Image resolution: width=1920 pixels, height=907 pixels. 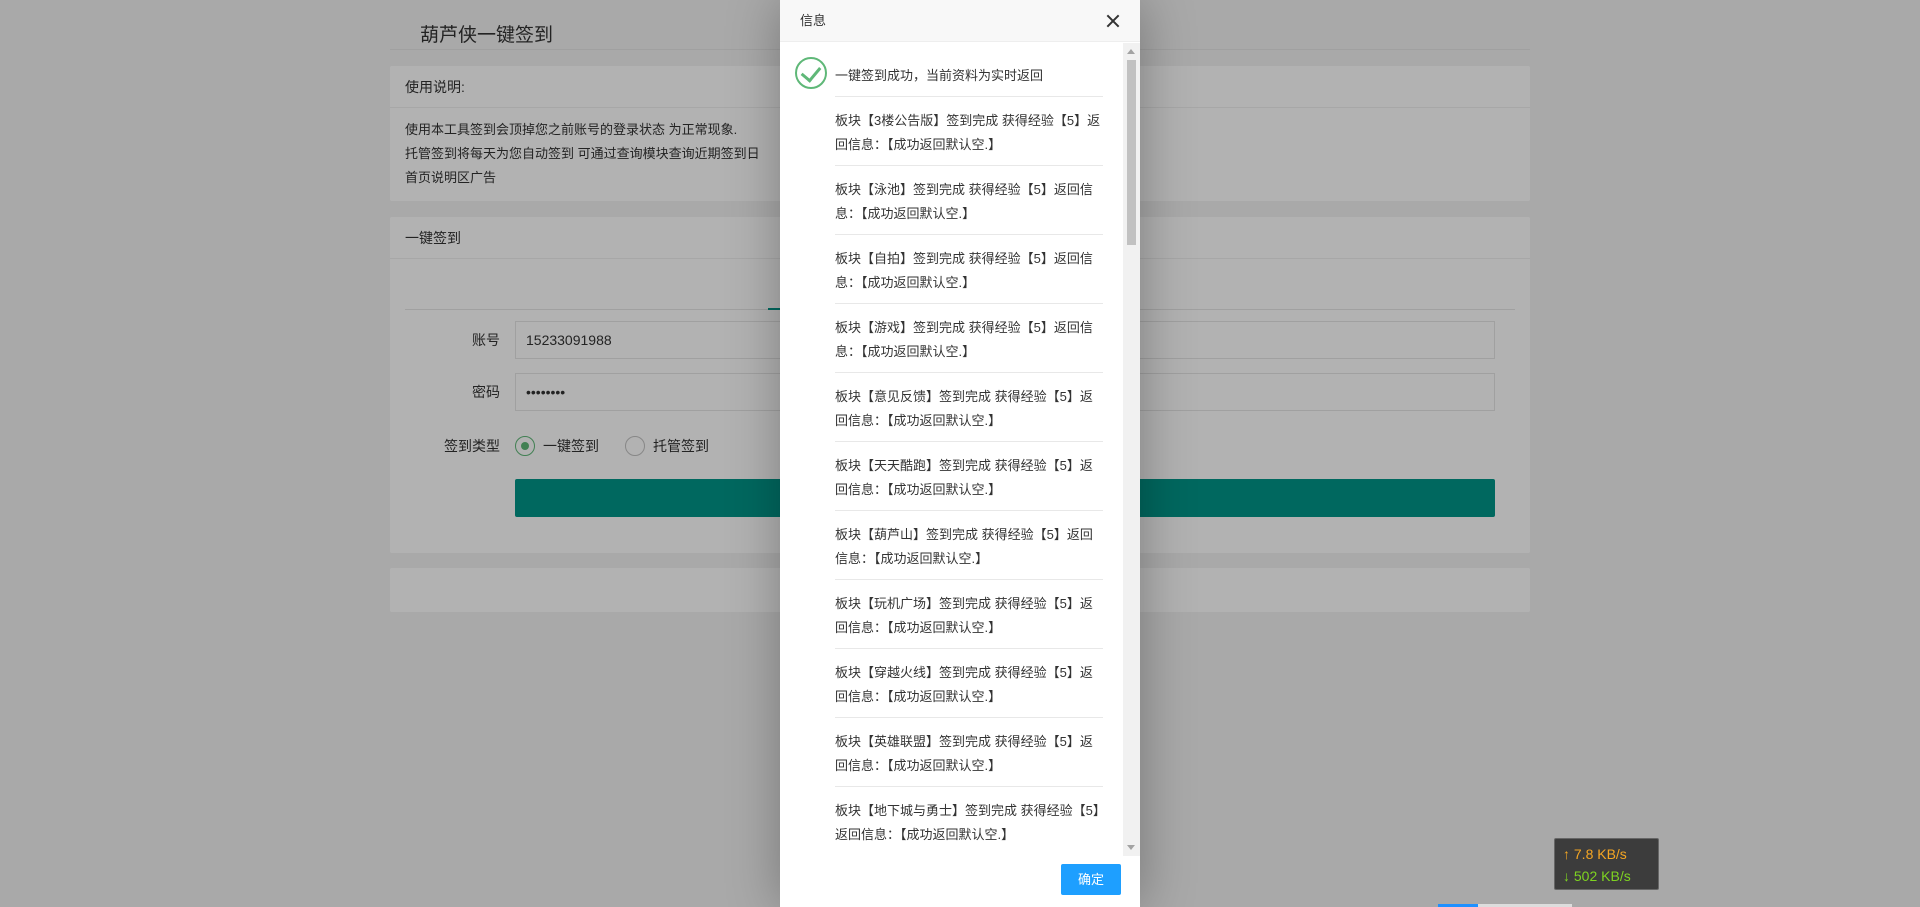 What do you see at coordinates (969, 337) in the screenshot?
I see `list-item: 板块【游戏】签到完成 获得经验【5】返回信息：【成功返回默认空.】` at bounding box center [969, 337].